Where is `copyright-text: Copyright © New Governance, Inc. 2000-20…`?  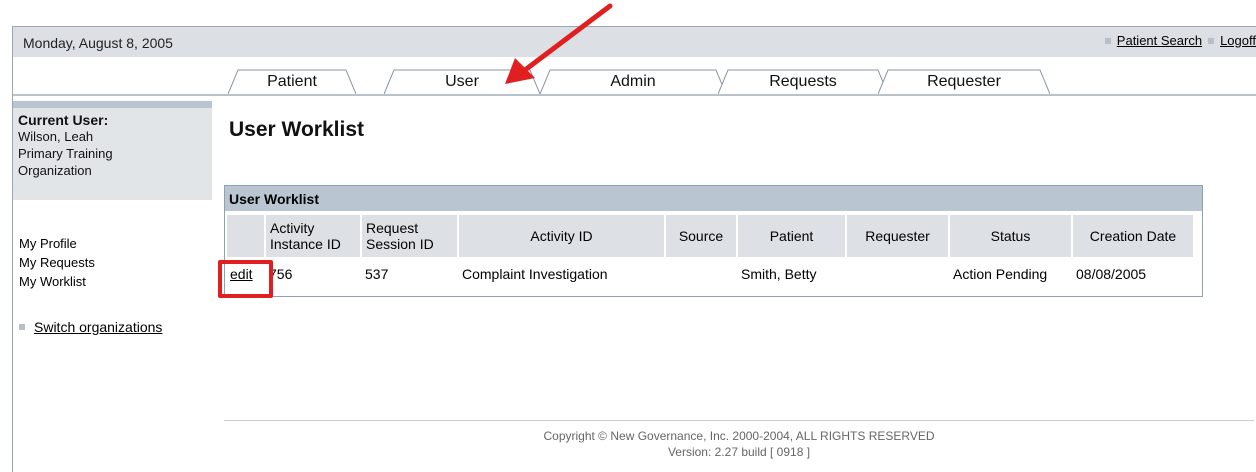
copyright-text: Copyright © New Governance, Inc. 2000-20… is located at coordinates (739, 436).